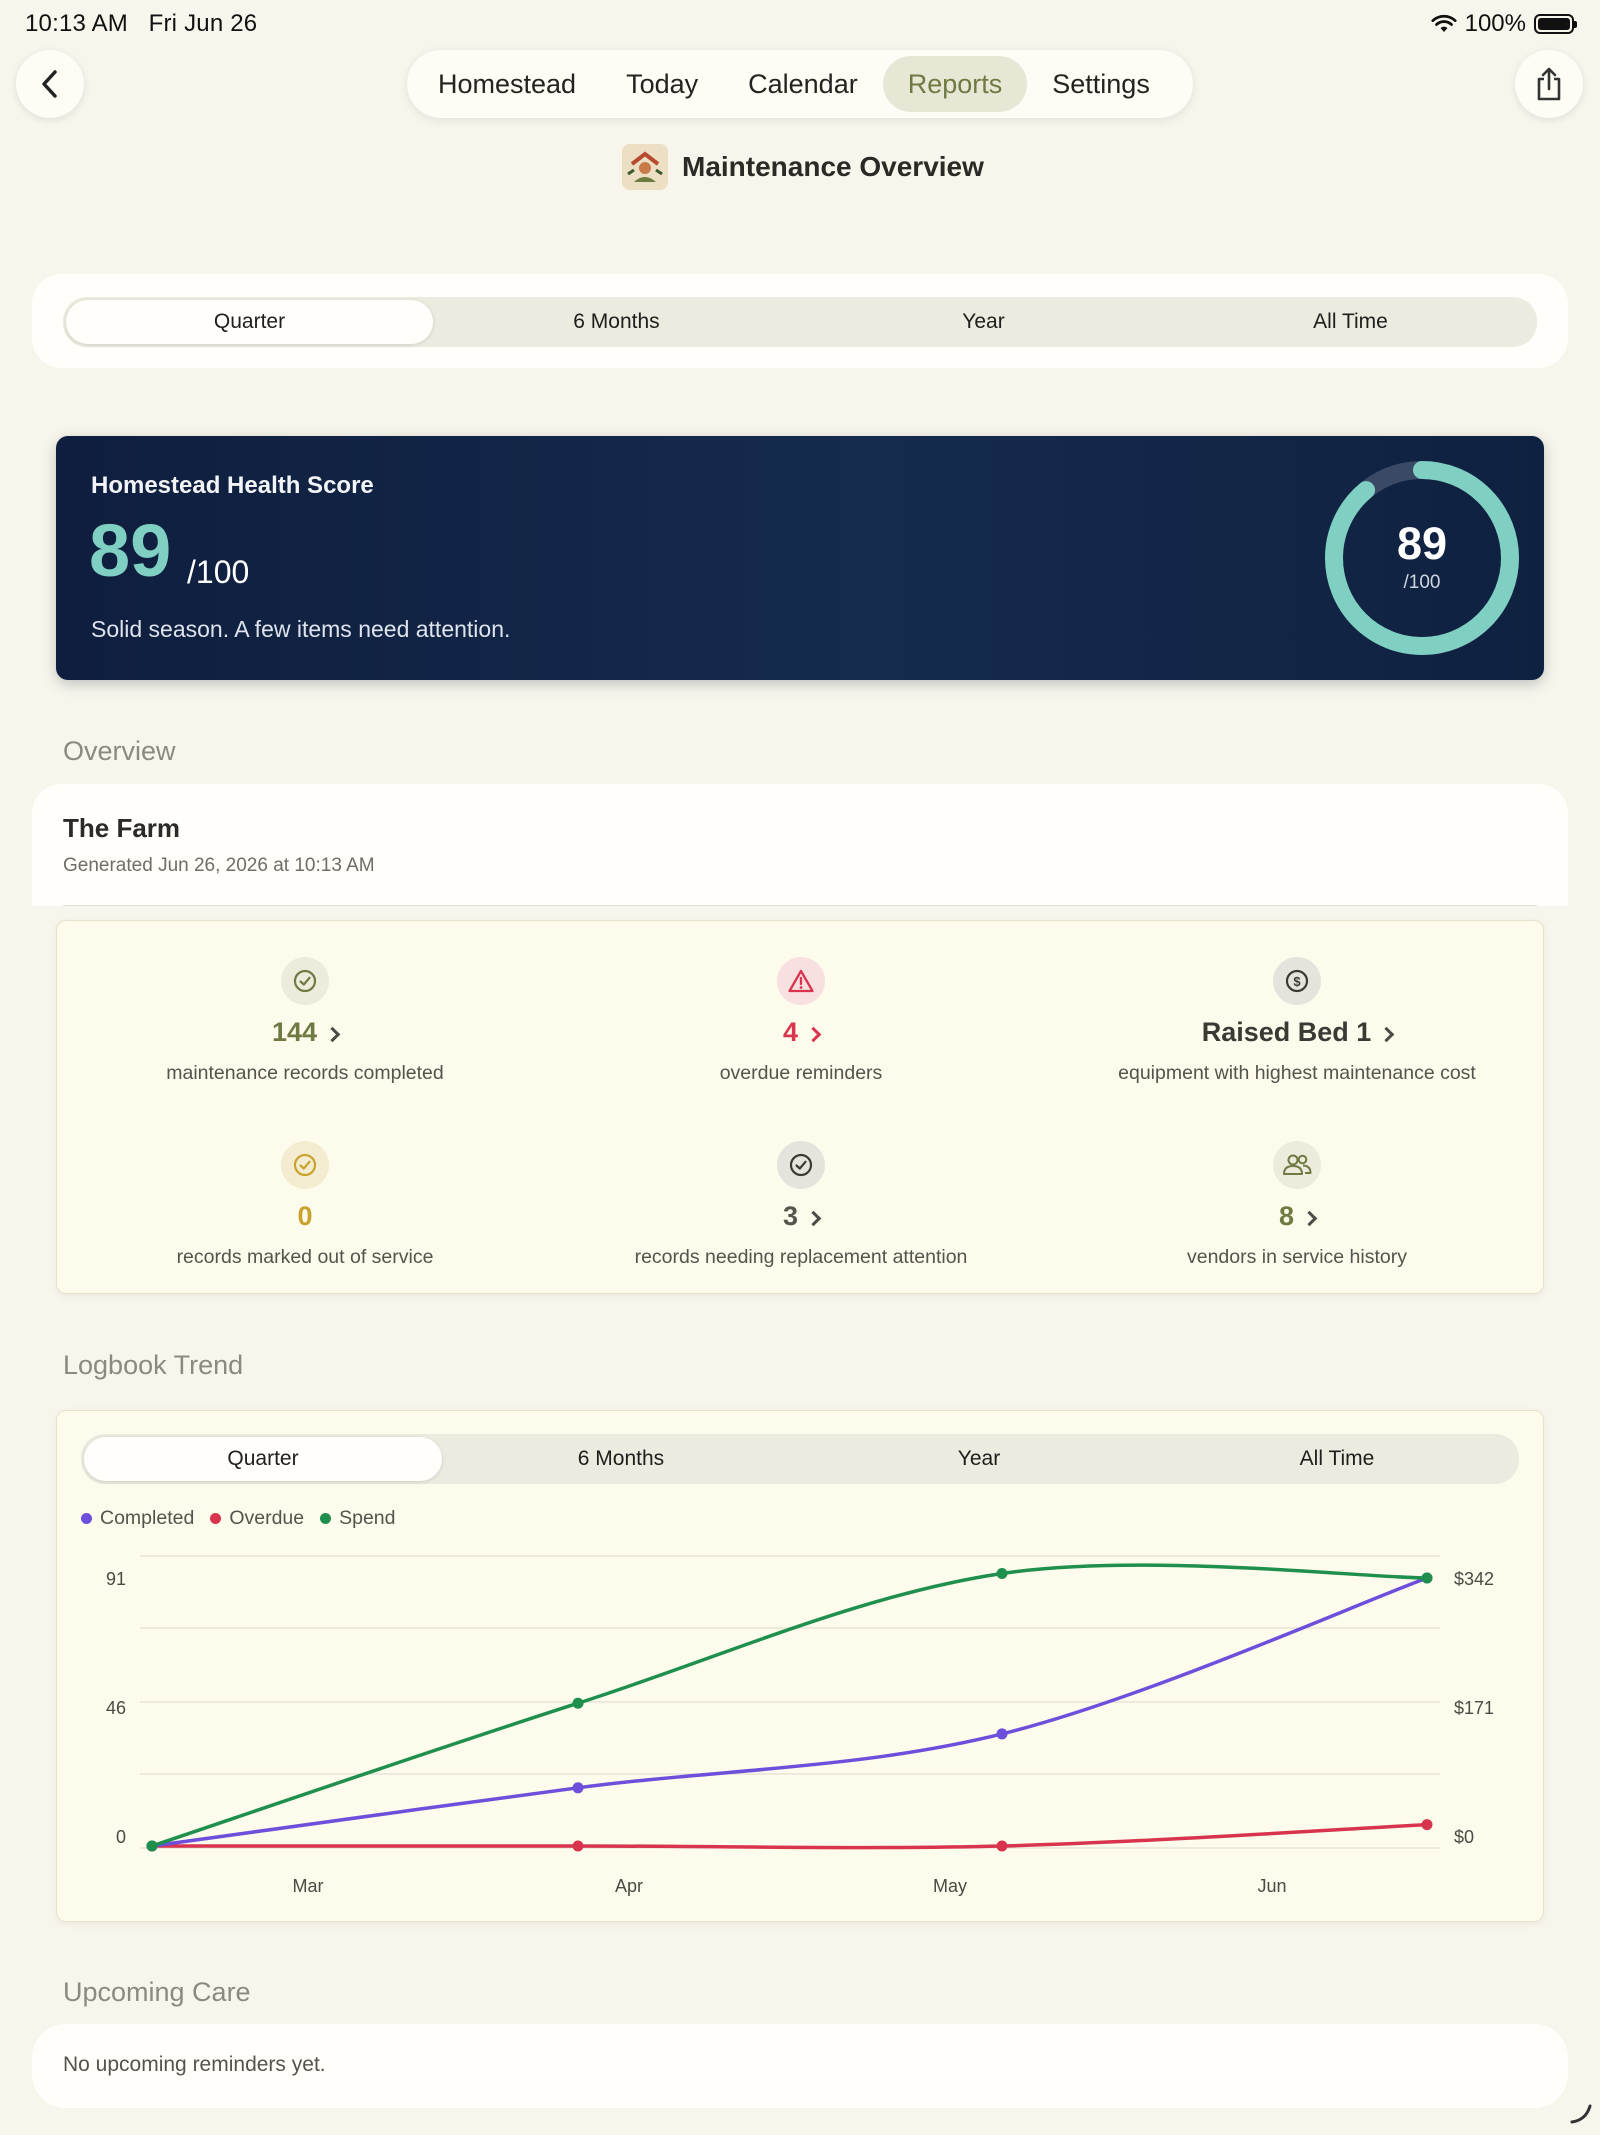 The image size is (1600, 2135). I want to click on chevron-left-icon, so click(49, 84).